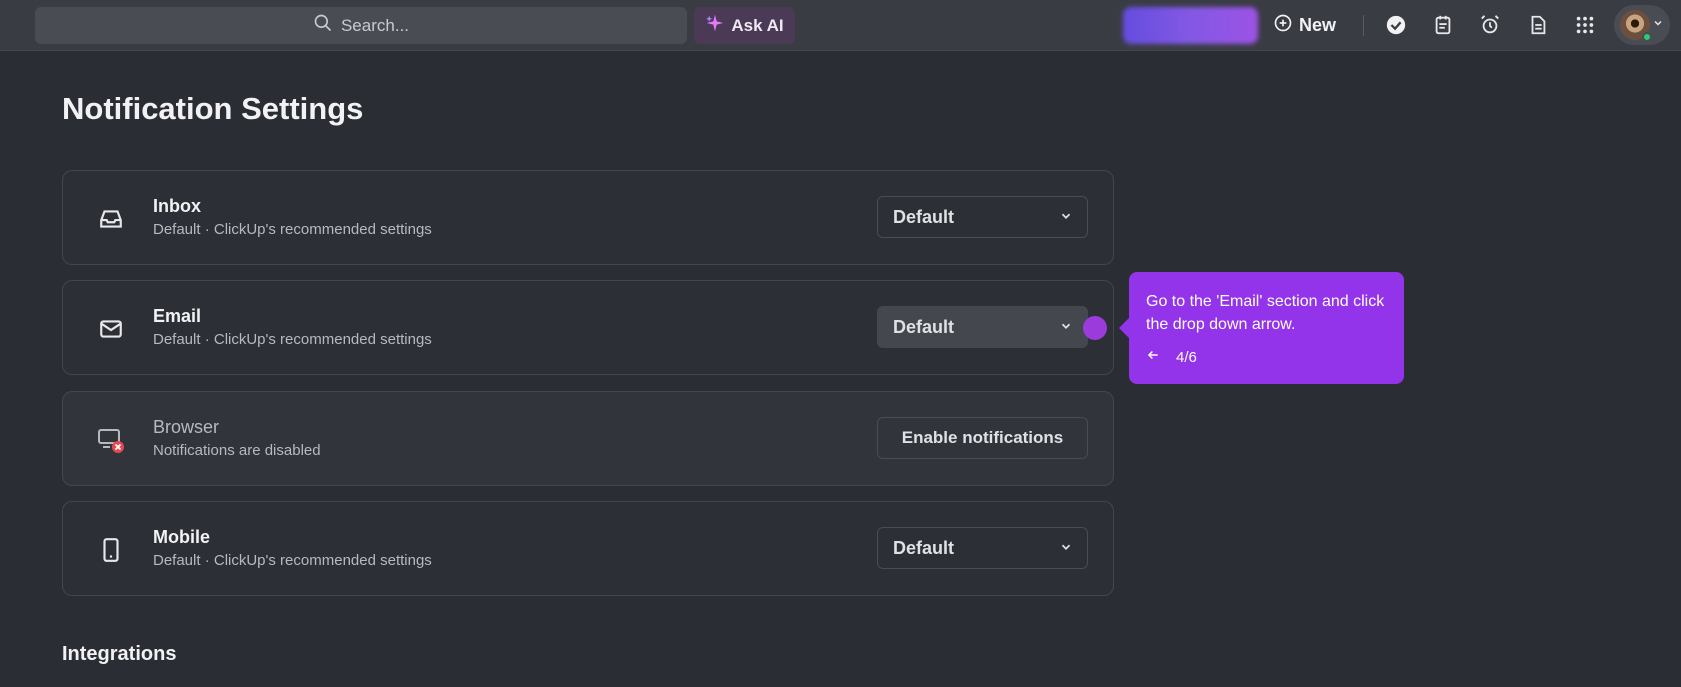 This screenshot has width=1681, height=687. Describe the element at coordinates (982, 217) in the screenshot. I see `inbox-dropdown: Default` at that location.